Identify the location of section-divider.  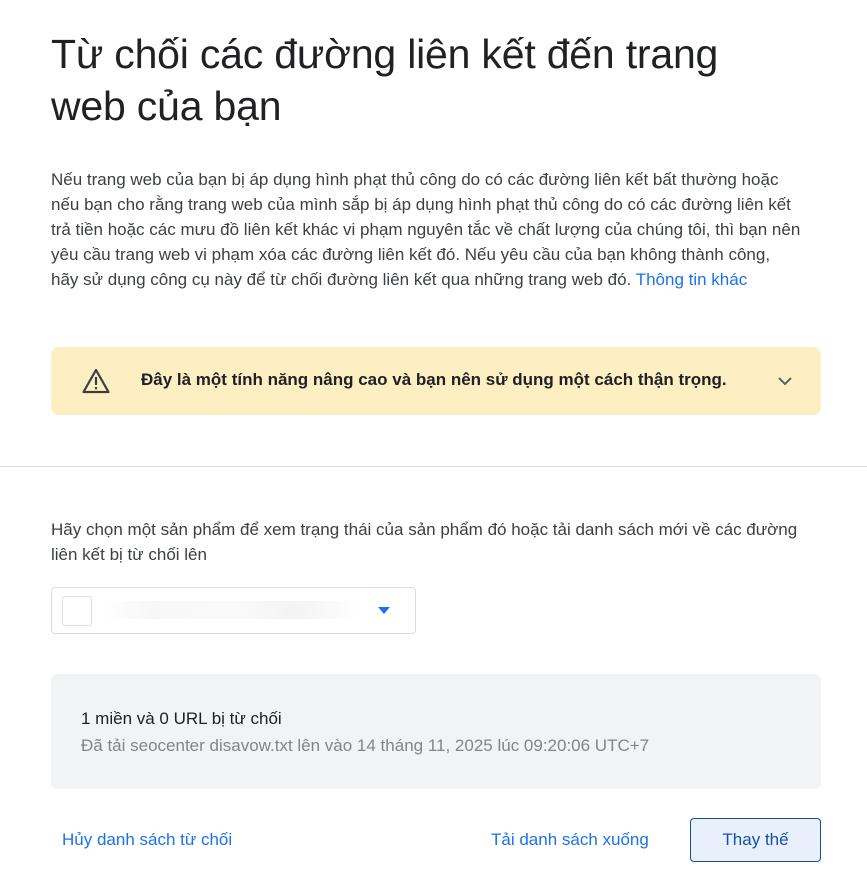
(433, 466).